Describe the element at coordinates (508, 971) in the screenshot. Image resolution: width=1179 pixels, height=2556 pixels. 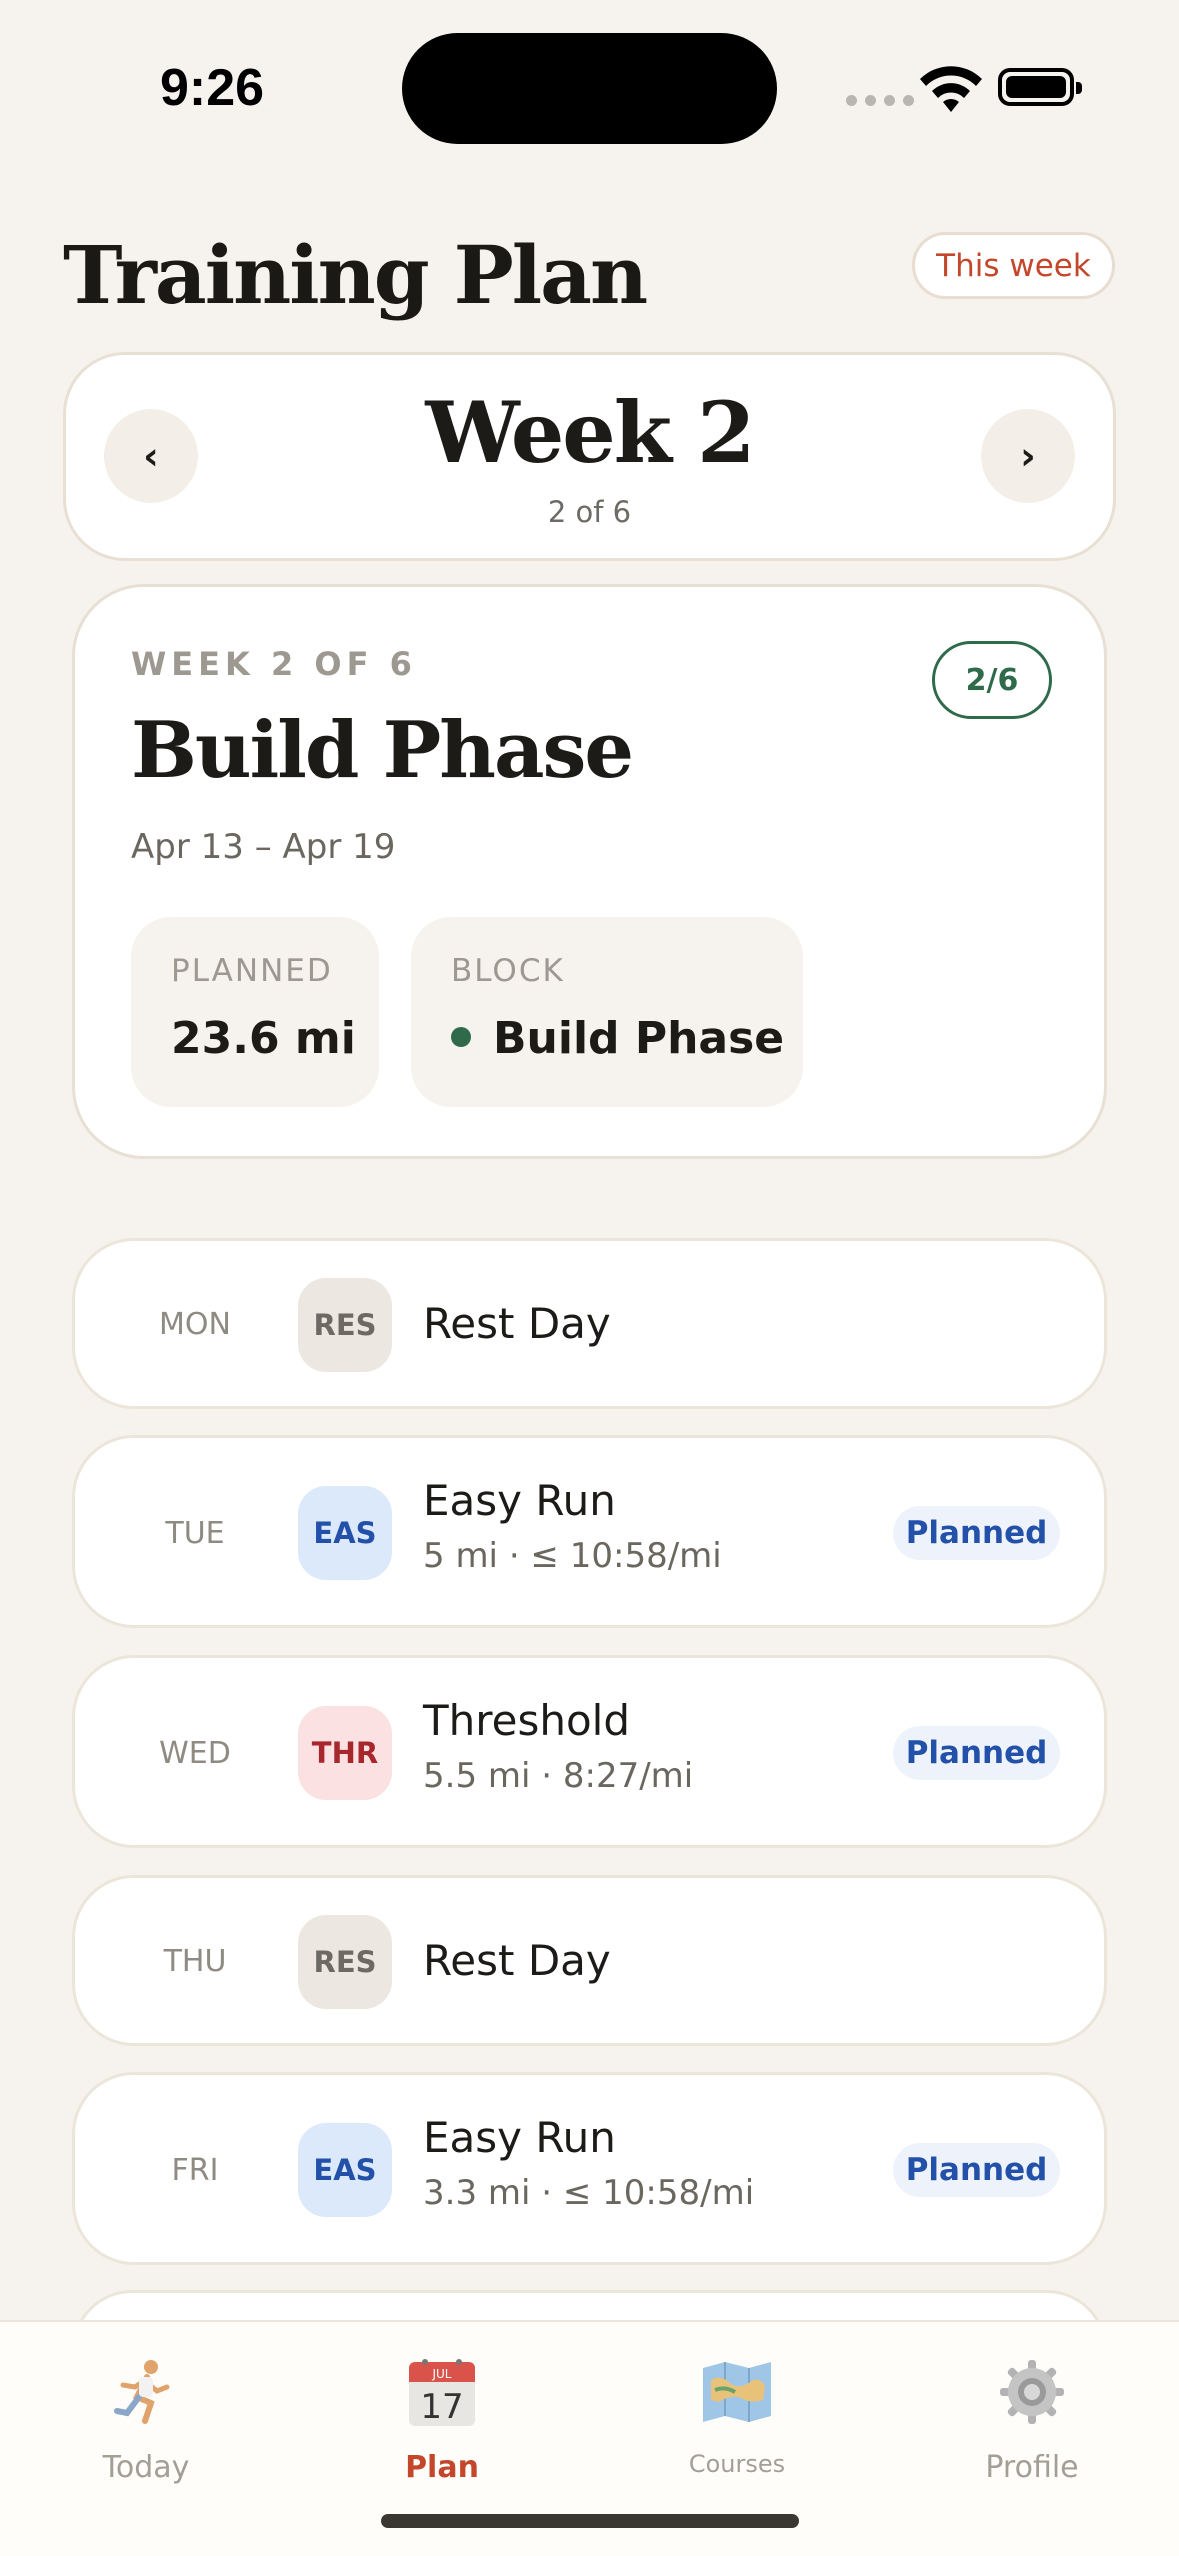
I see `block-label: BLOCK` at that location.